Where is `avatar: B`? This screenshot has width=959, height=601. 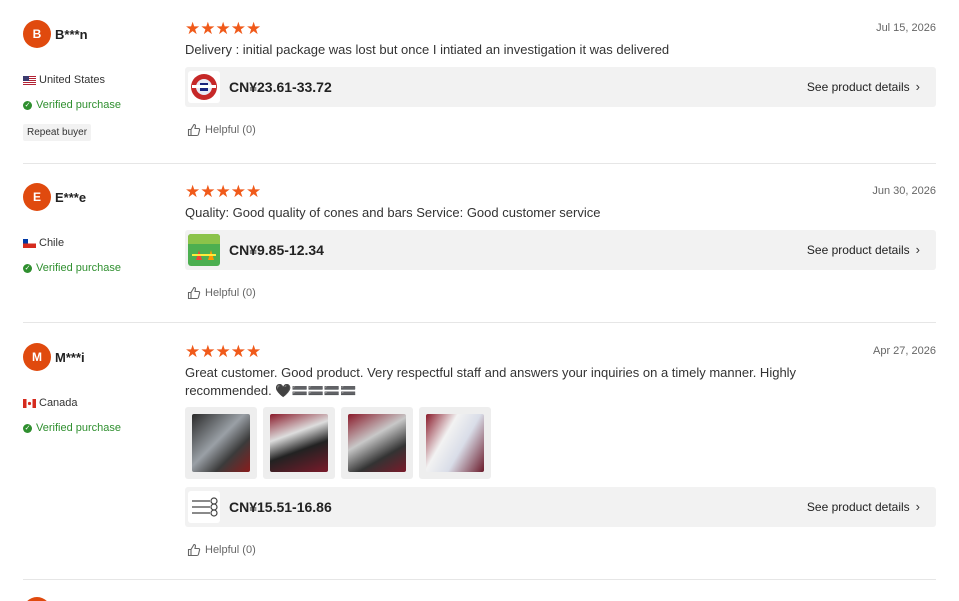 avatar: B is located at coordinates (37, 34).